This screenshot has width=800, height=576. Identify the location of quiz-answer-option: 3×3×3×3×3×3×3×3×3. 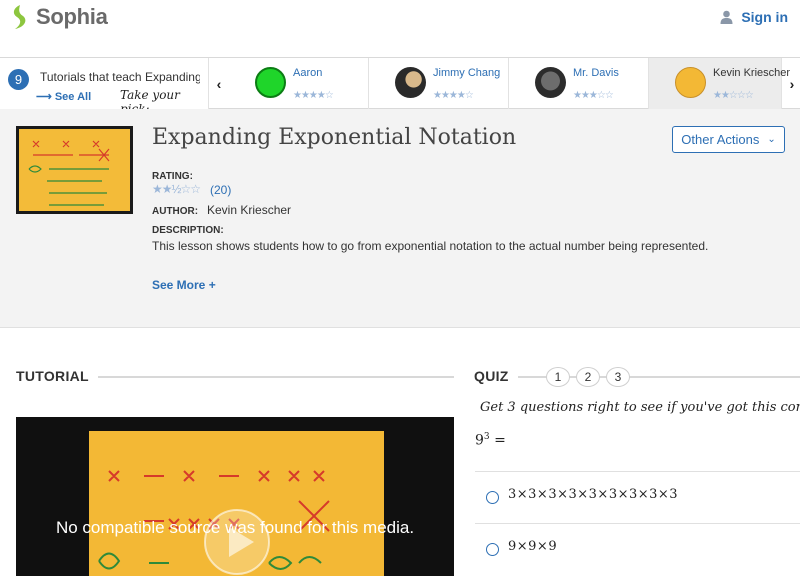
(637, 497).